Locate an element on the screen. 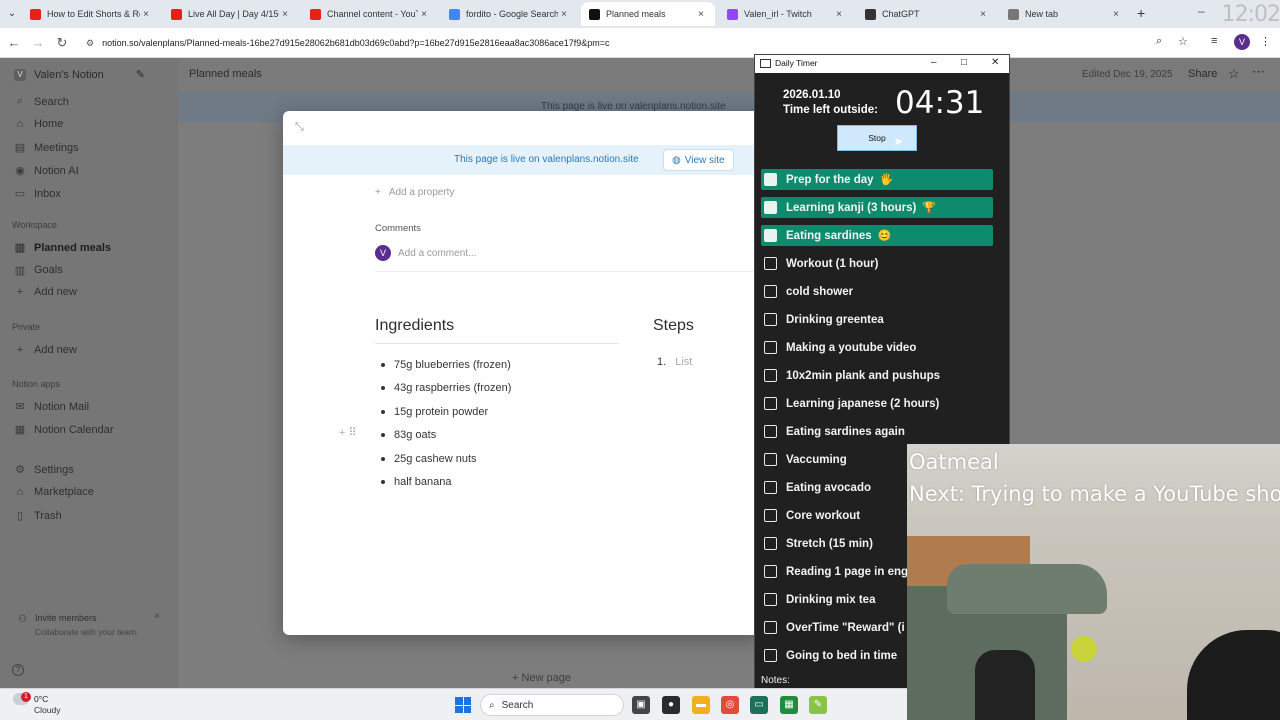 This screenshot has width=1280, height=720. breadcrumb: Planned meals is located at coordinates (225, 74).